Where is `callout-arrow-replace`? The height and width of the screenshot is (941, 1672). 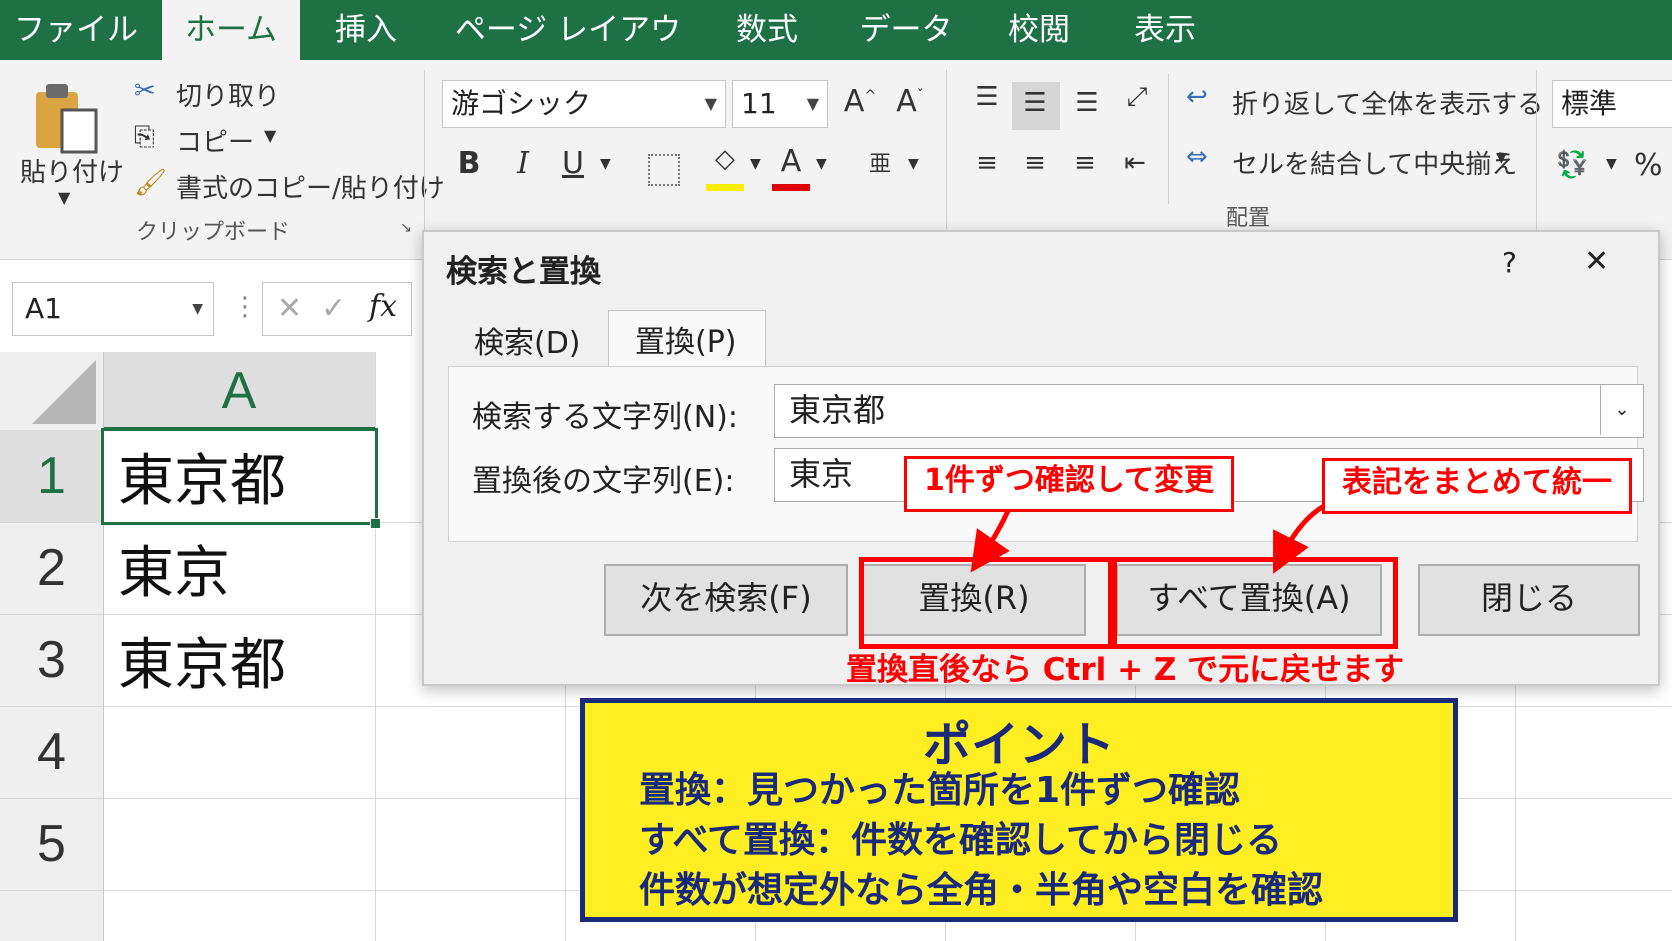
callout-arrow-replace is located at coordinates (991, 539).